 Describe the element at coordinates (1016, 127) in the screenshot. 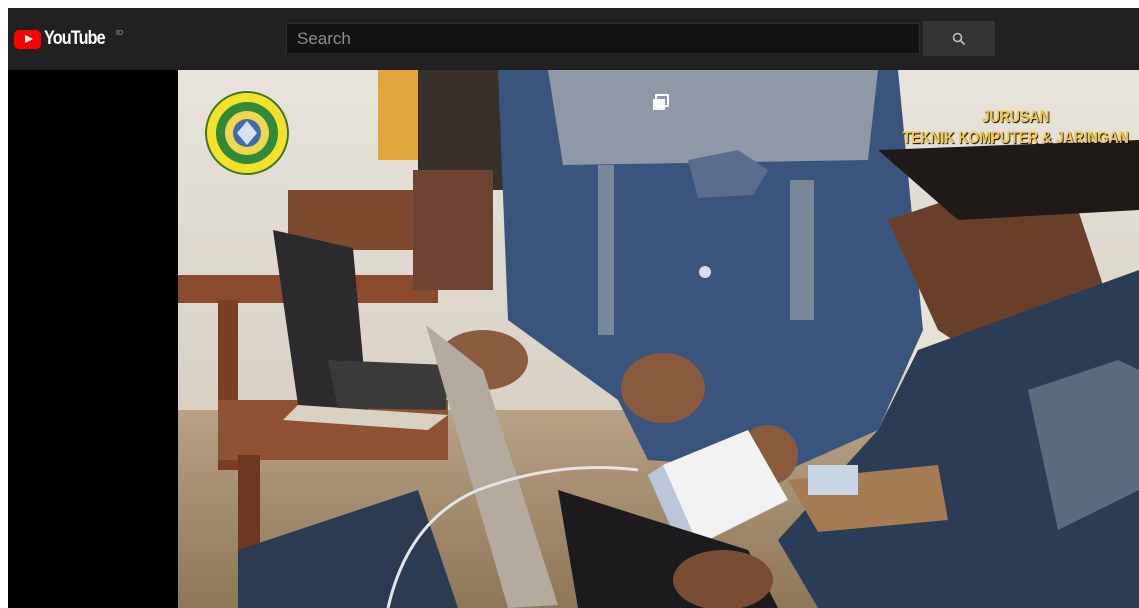

I see `video-overlay-title: JURUSAN TEKNIK KOMPUTER & JARINGAN` at that location.